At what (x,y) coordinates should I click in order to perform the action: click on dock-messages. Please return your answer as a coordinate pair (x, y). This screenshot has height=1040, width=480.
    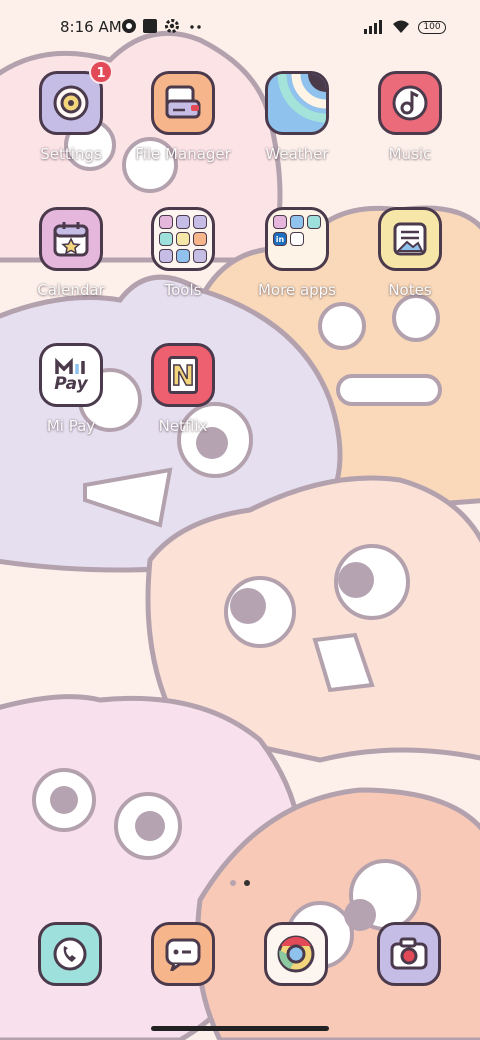
    Looking at the image, I should click on (183, 954).